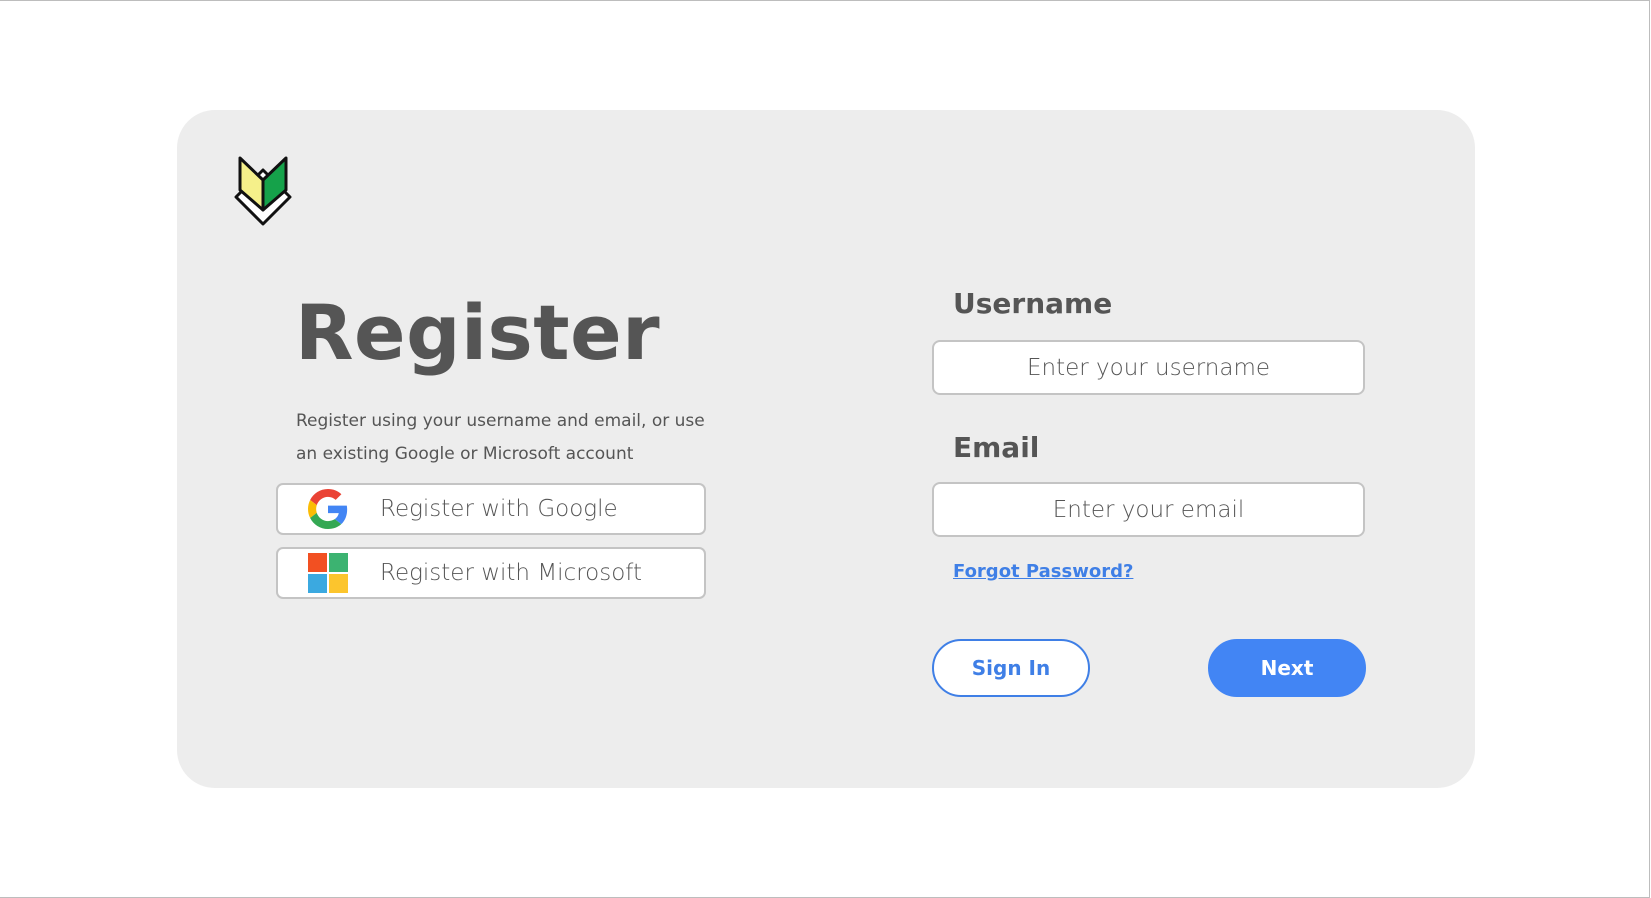  What do you see at coordinates (1011, 668) in the screenshot?
I see `sign-in-button: Sign In` at bounding box center [1011, 668].